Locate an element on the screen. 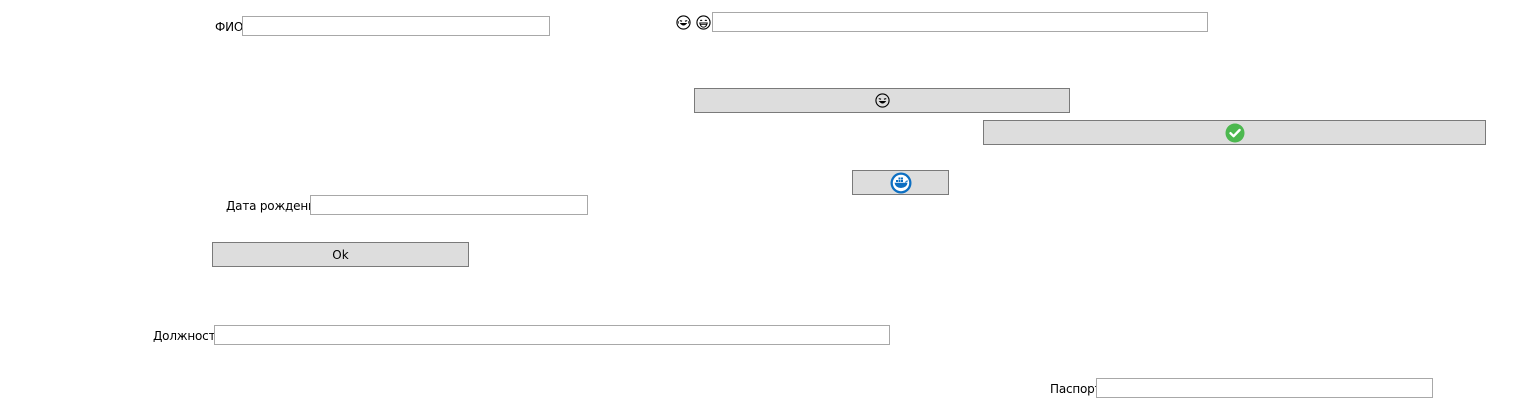 The height and width of the screenshot is (416, 1521). confirm-button is located at coordinates (1234, 132).